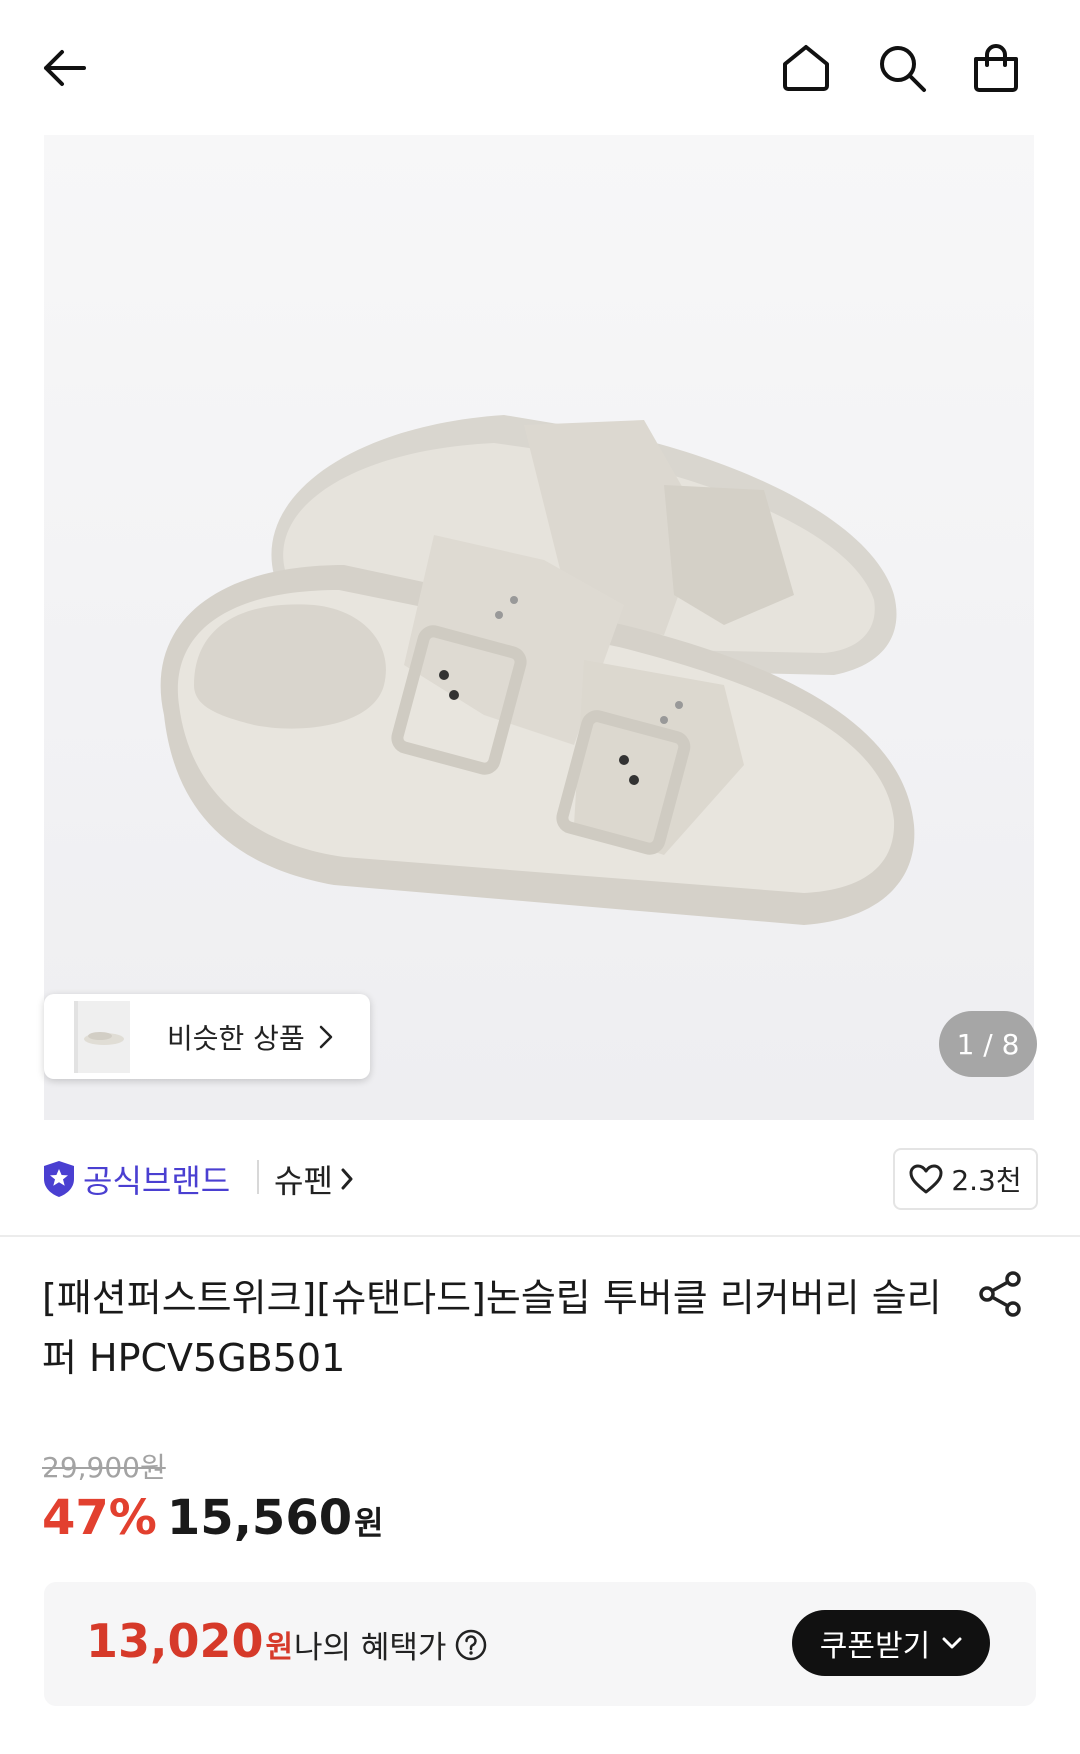 This screenshot has height=1754, width=1080. I want to click on share-icon, so click(1001, 1296).